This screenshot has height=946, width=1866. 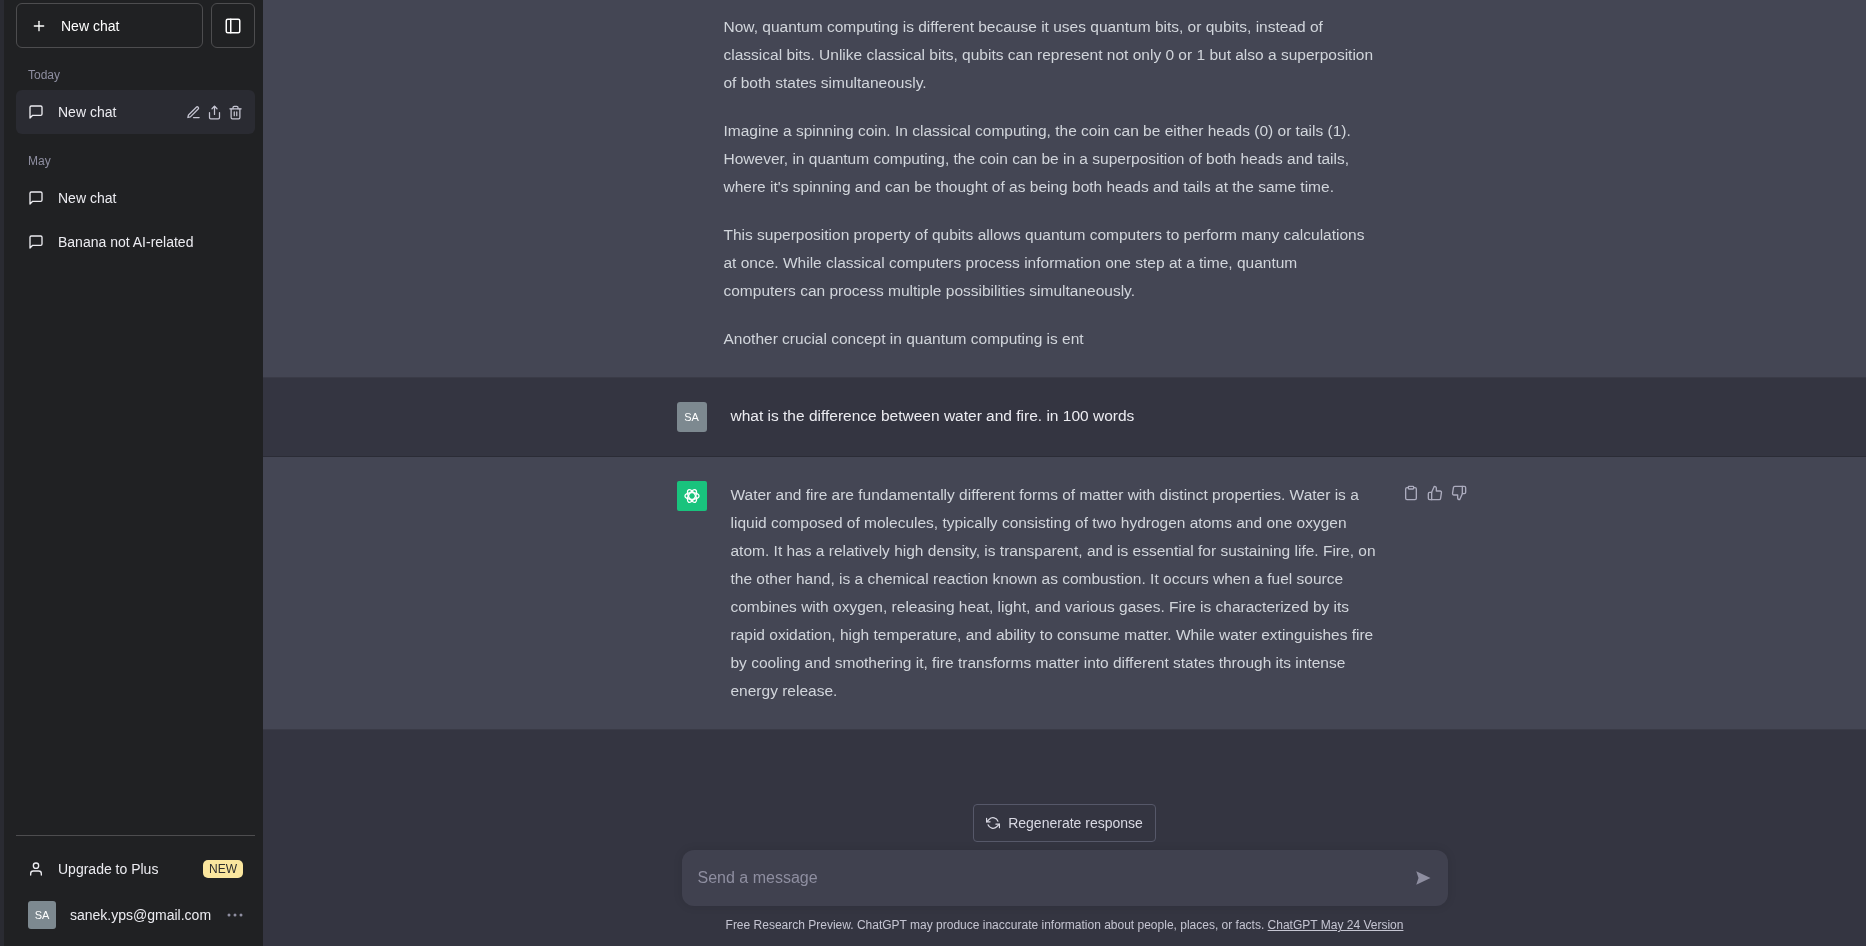 I want to click on user-avatar: SA, so click(x=691, y=417).